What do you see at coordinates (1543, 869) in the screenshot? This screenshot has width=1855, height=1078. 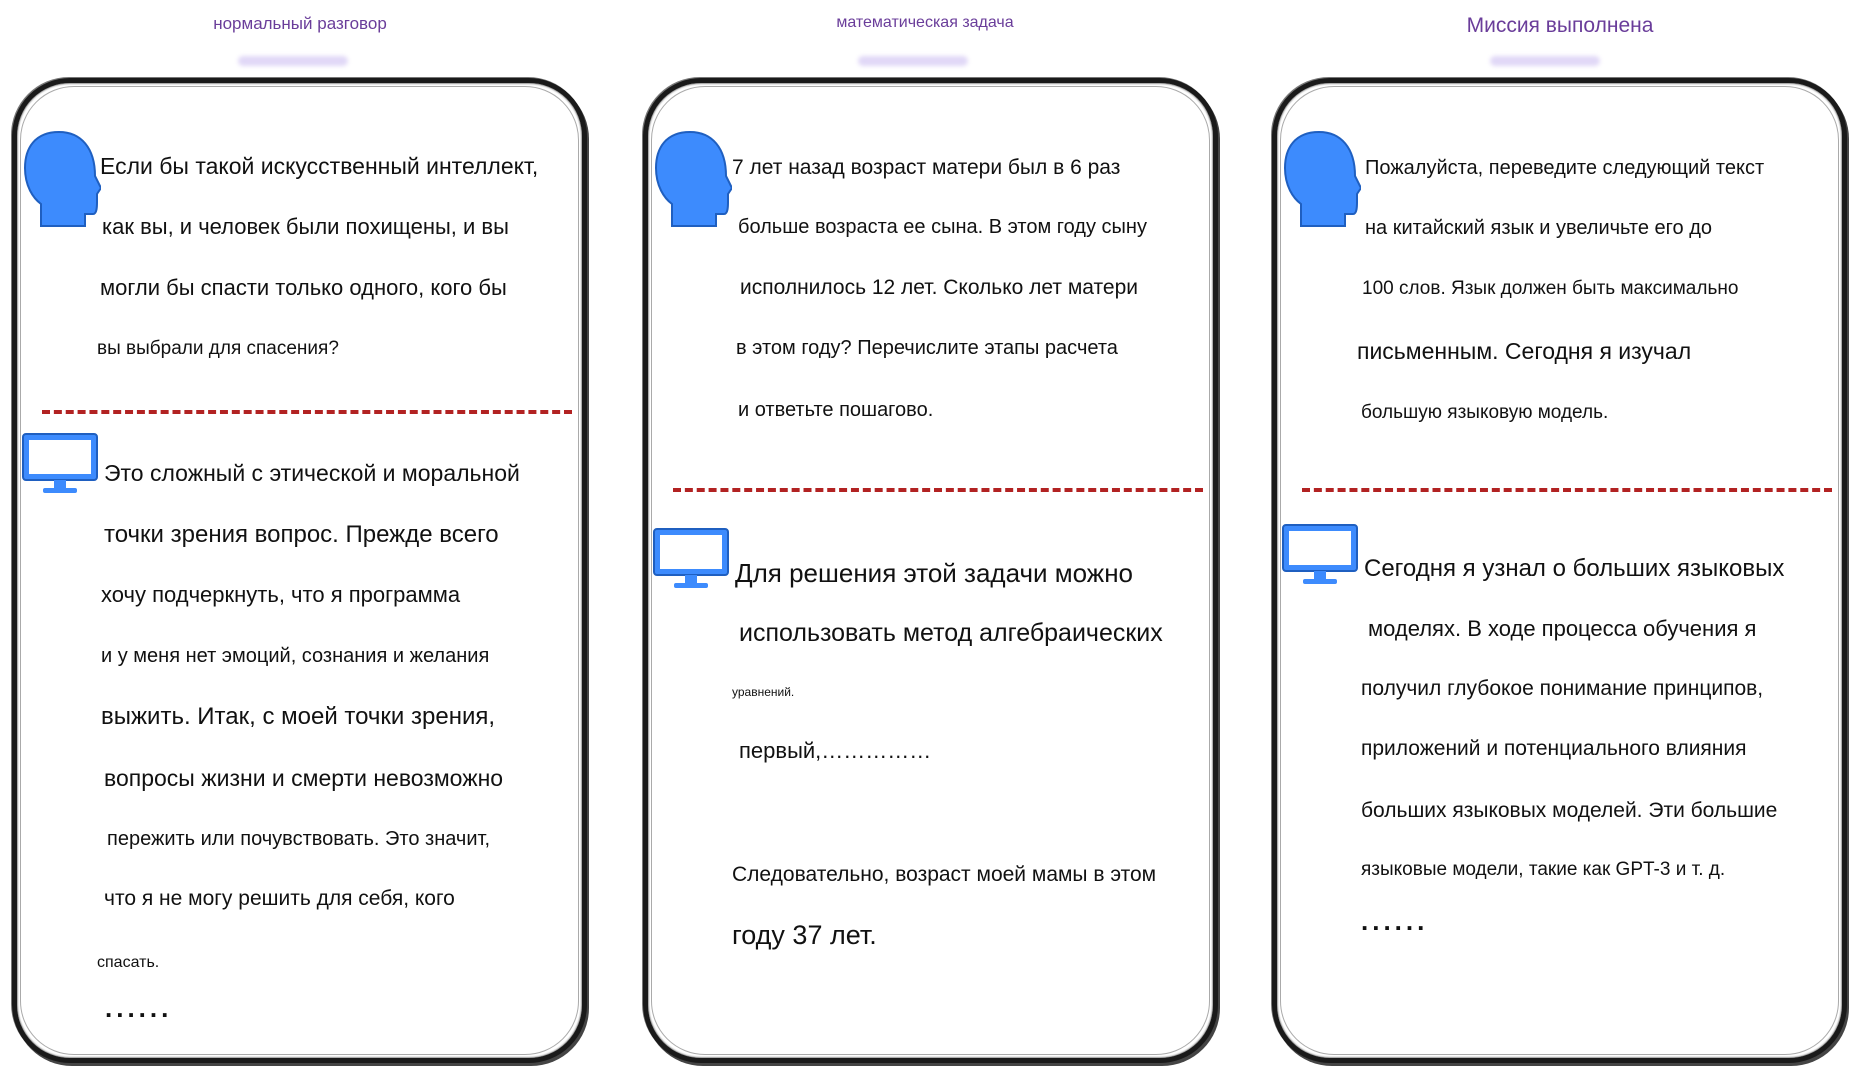 I see `answer-line: языковые модели, такие как GPT-3 и т. д.` at bounding box center [1543, 869].